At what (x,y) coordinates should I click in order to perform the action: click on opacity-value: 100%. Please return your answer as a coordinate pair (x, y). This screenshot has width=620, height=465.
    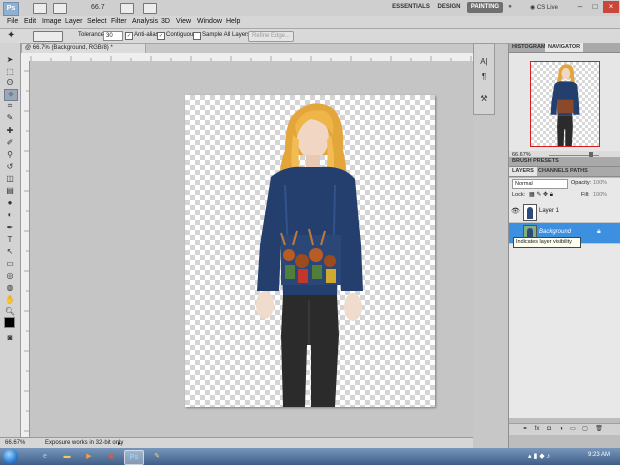
    Looking at the image, I should click on (600, 183).